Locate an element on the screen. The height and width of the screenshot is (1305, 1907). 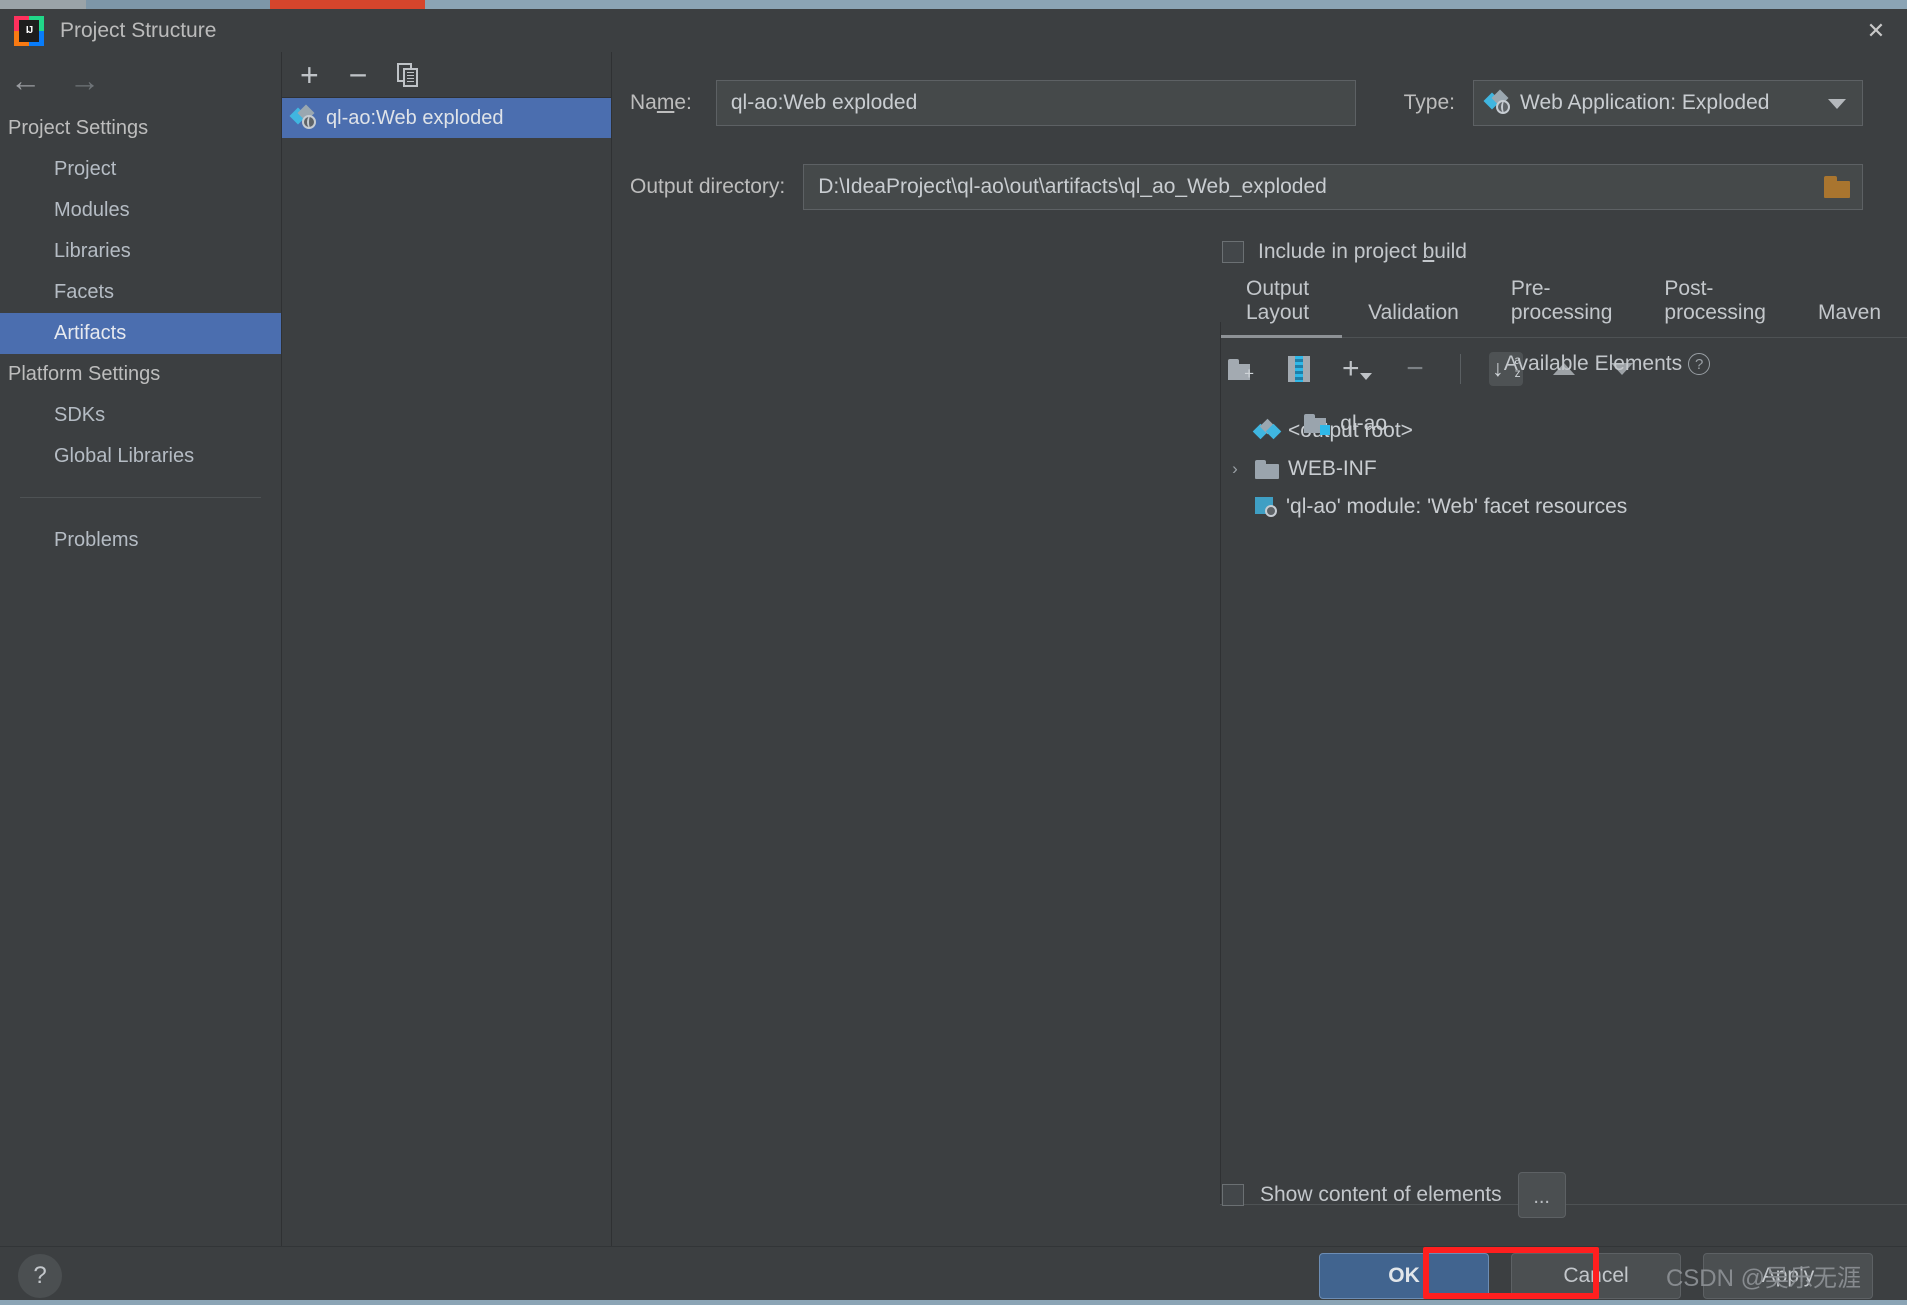
type-dropdown-value: Web Application: Exploded is located at coordinates (1645, 102).